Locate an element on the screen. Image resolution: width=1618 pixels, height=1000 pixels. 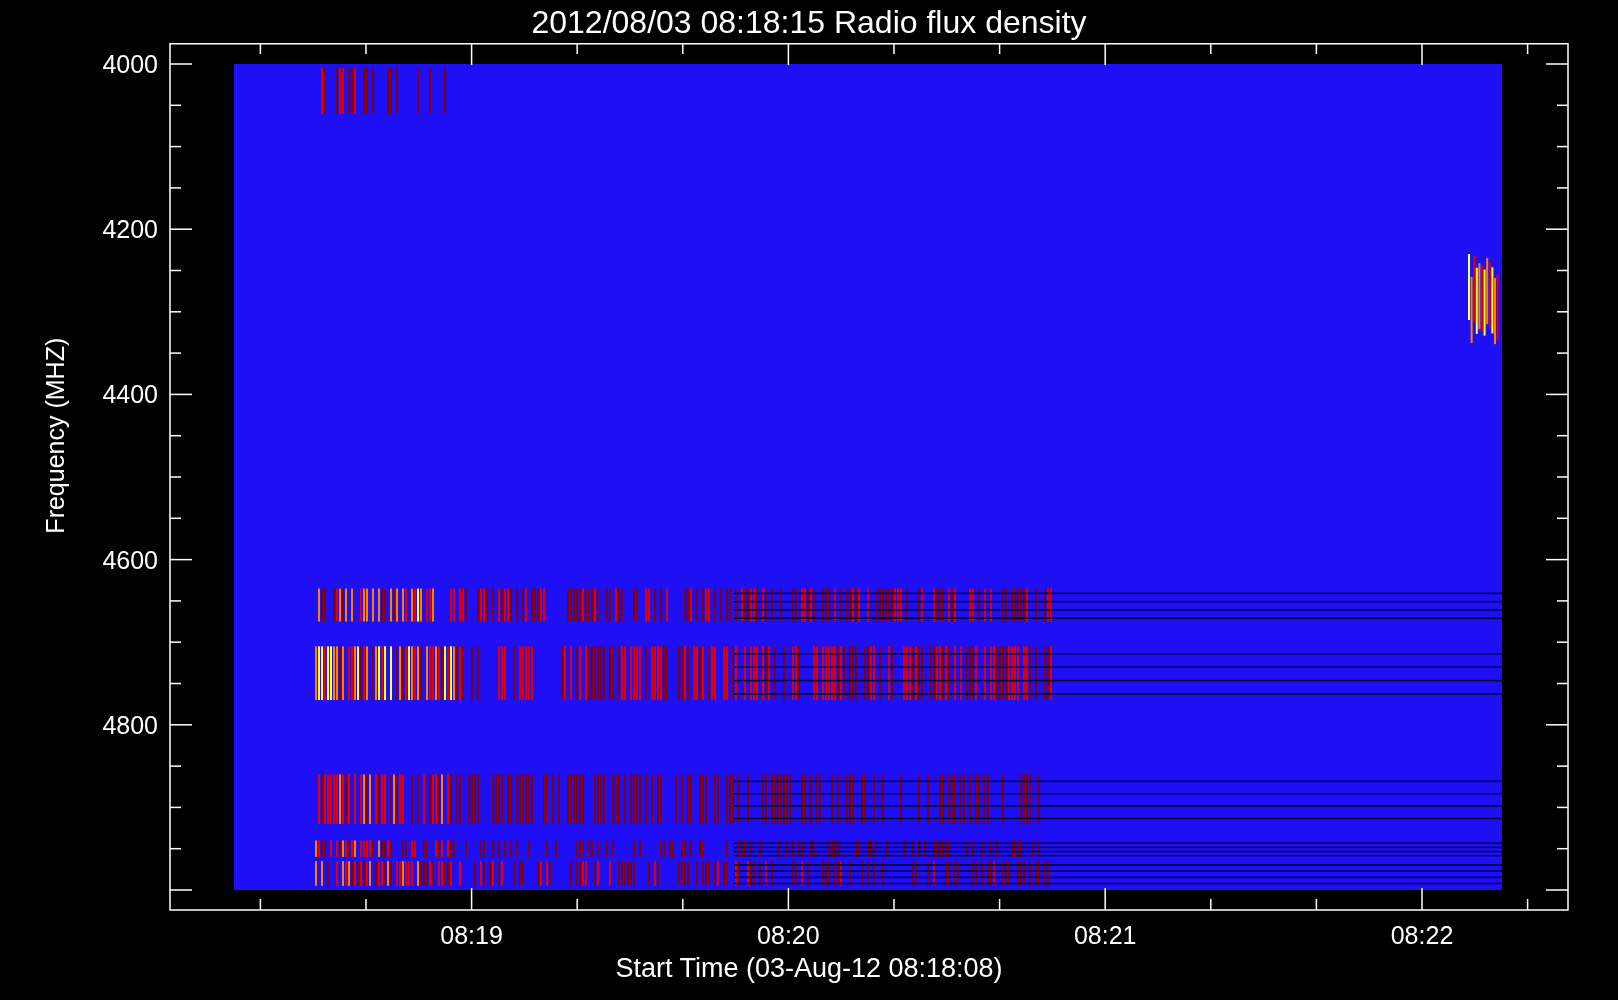
y-tick-label: 4000 is located at coordinates (130, 64).